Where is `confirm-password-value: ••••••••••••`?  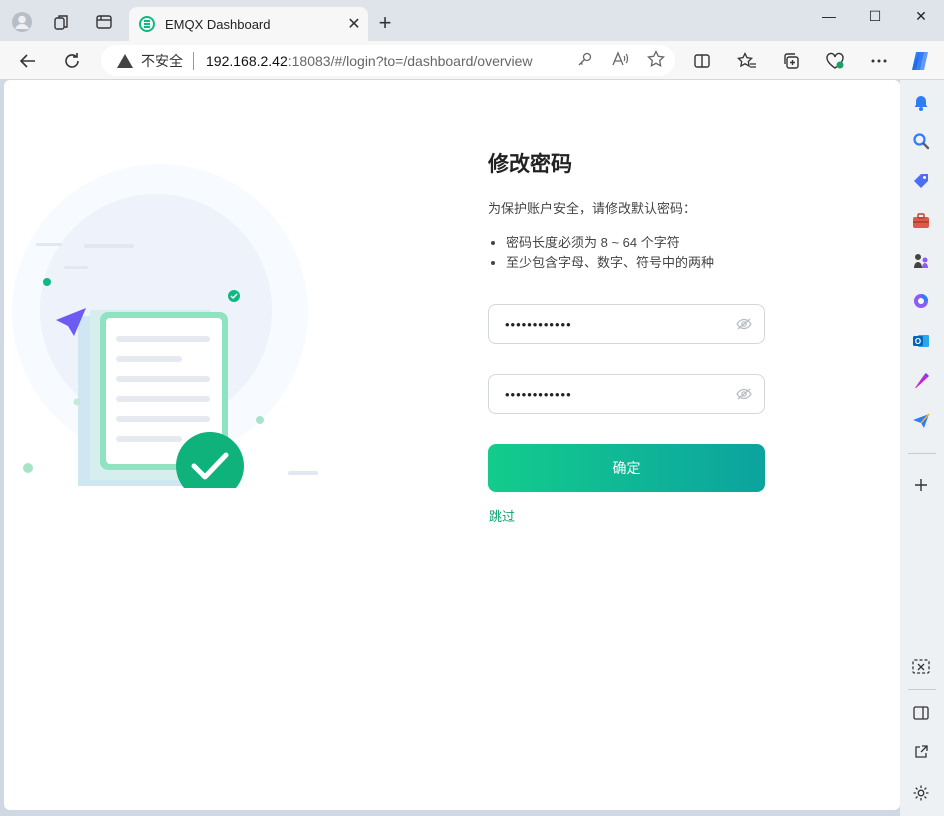
confirm-password-value: •••••••••••• is located at coordinates (538, 394).